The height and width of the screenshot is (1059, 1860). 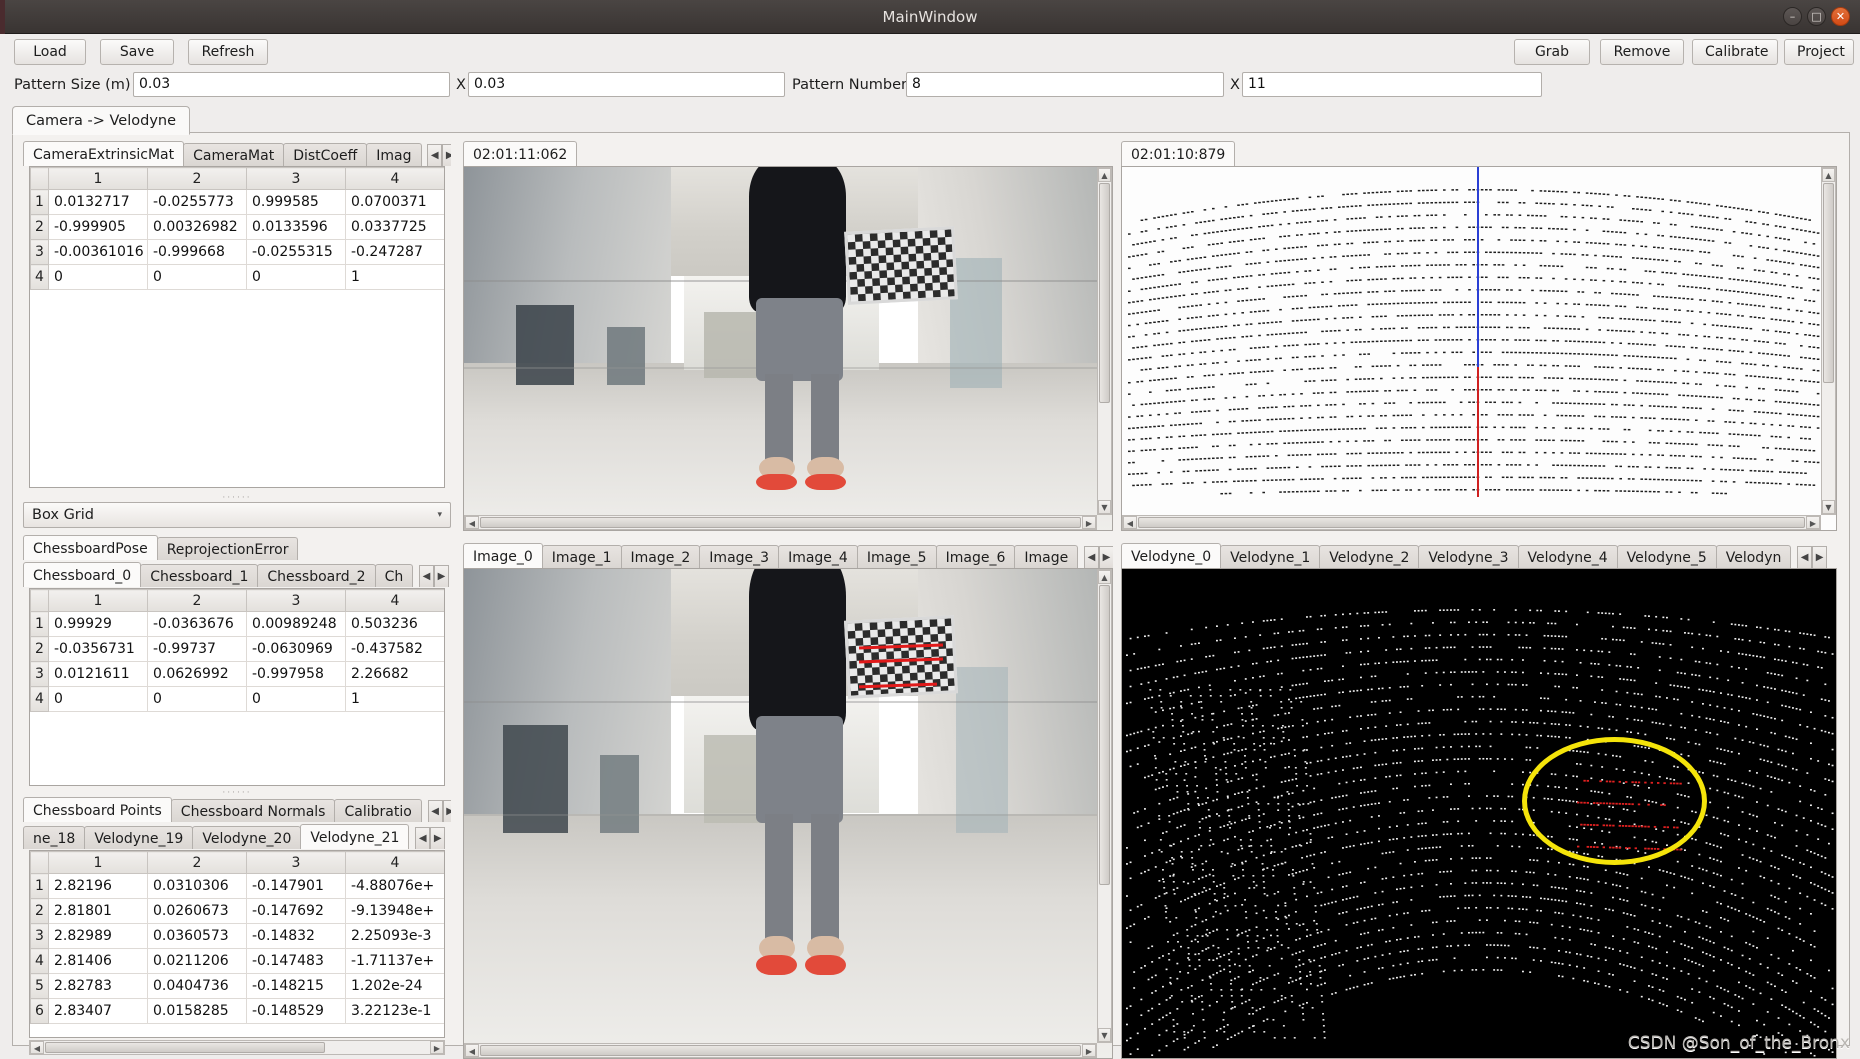 I want to click on scroll-up-arrow: ▲, so click(x=1104, y=577).